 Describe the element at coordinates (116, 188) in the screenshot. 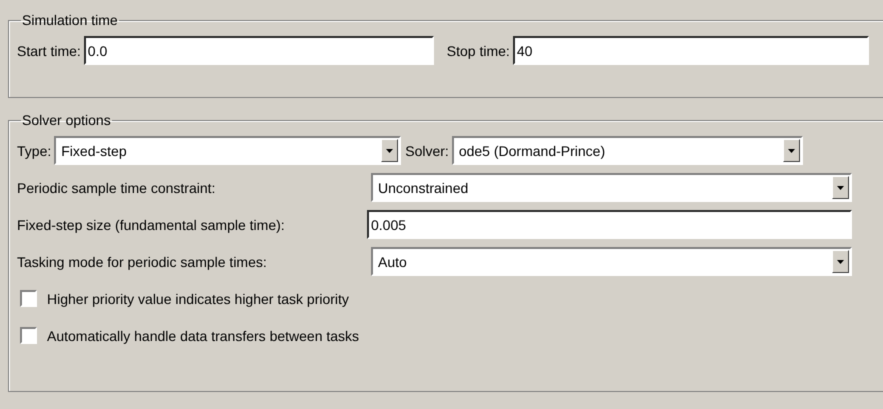

I see `field-label: Periodic sample time constraint:` at that location.